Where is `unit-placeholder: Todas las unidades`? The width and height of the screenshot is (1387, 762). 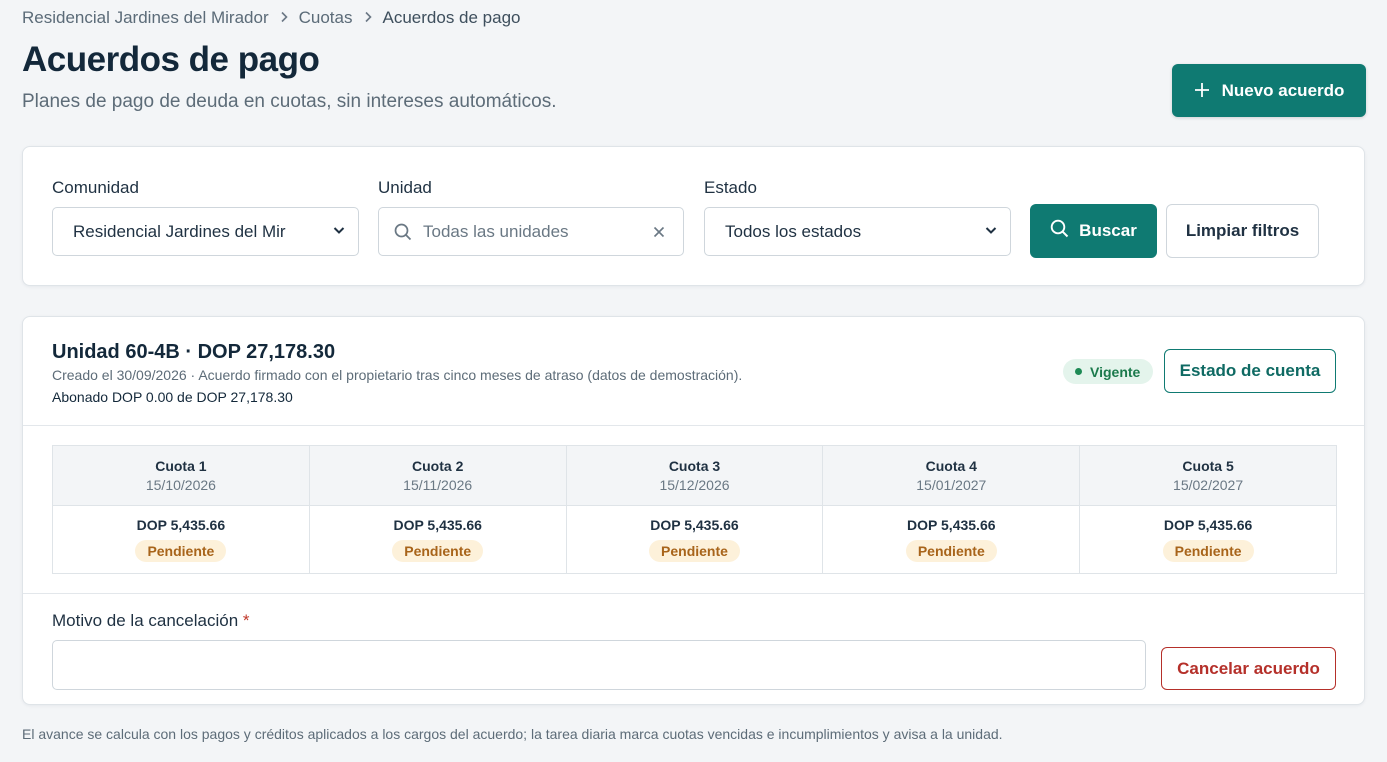
unit-placeholder: Todas las unidades is located at coordinates (496, 231).